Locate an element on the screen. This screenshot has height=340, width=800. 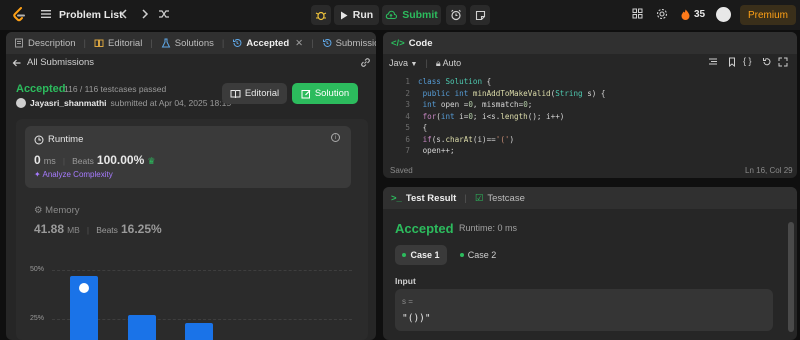
submit-button: Submit is located at coordinates (411, 15).